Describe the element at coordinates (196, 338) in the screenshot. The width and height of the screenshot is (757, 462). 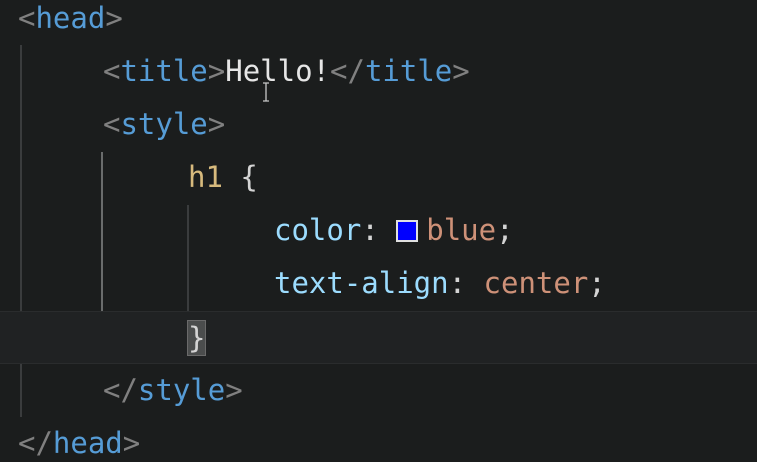
I see `matched-close-brace: }` at that location.